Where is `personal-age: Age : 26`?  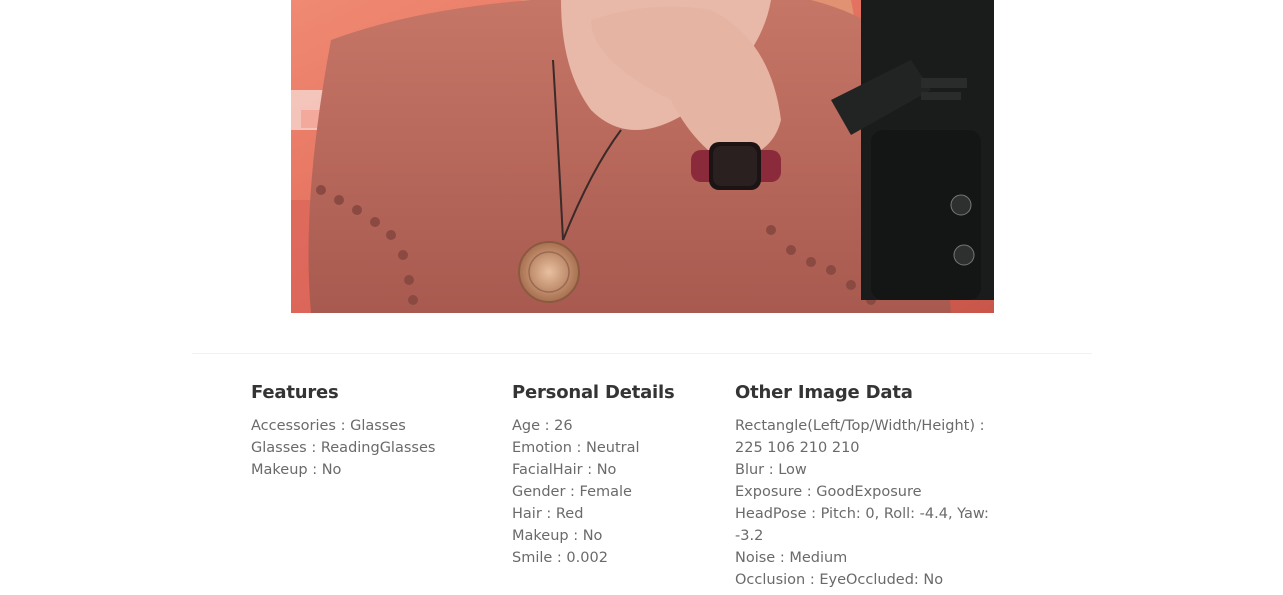
personal-age: Age : 26 is located at coordinates (542, 426).